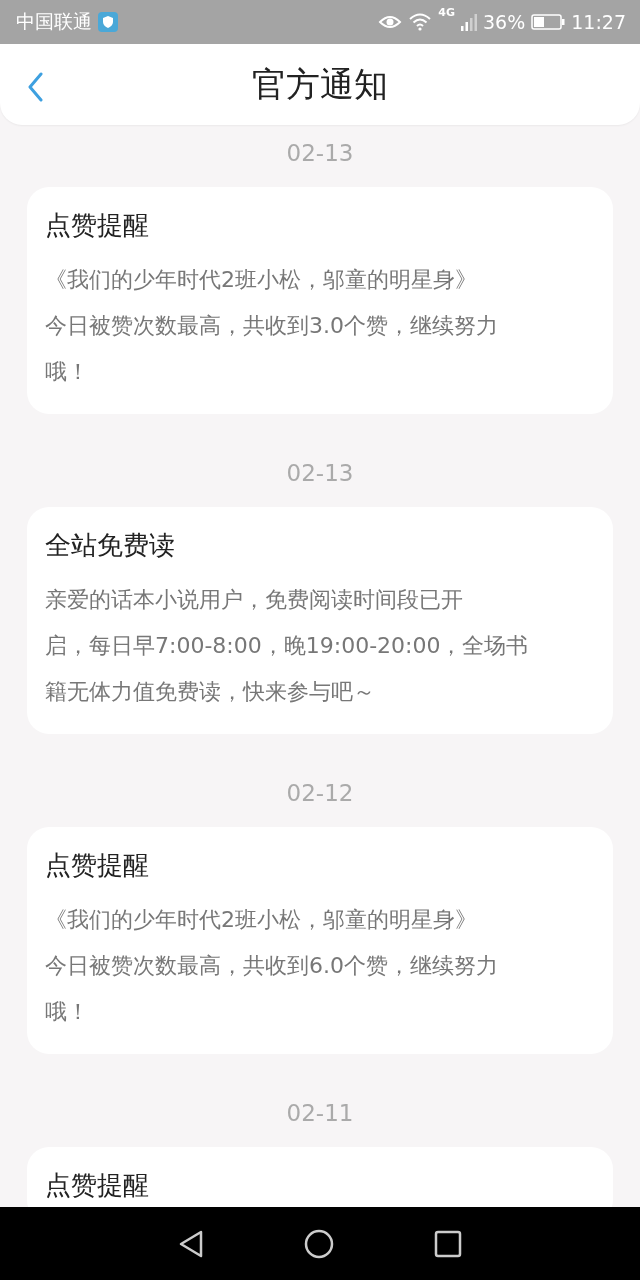 The height and width of the screenshot is (1280, 640). Describe the element at coordinates (420, 22) in the screenshot. I see `wifi-icon` at that location.